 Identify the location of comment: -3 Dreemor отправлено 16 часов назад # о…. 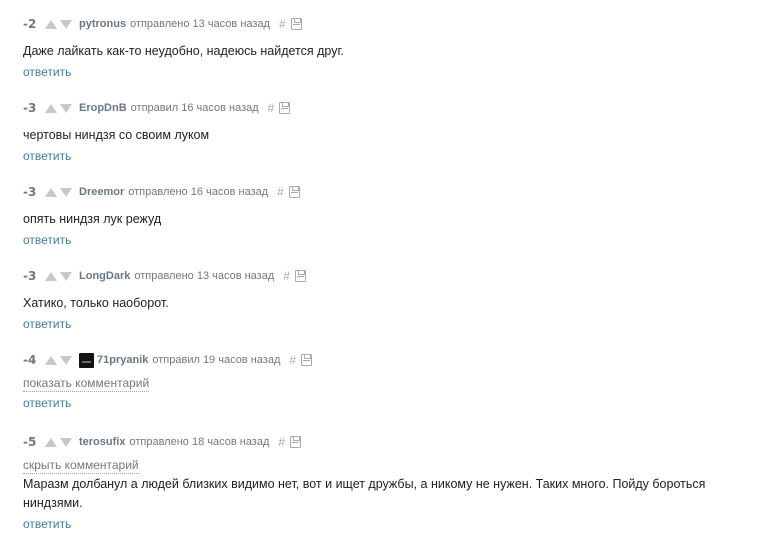
(392, 217).